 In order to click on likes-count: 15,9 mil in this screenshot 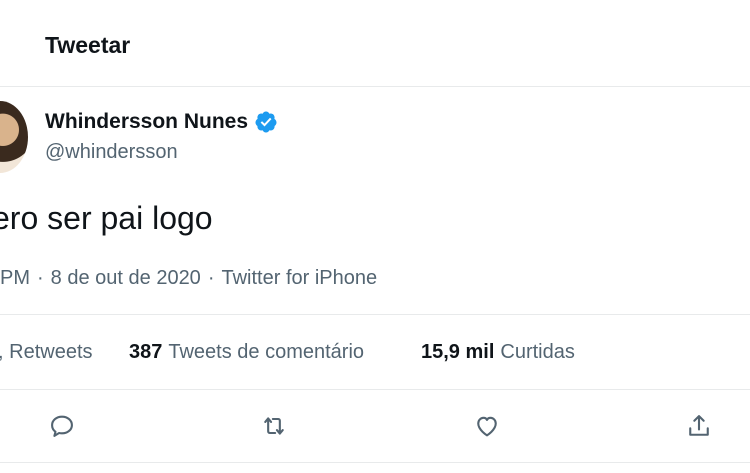, I will do `click(458, 352)`.